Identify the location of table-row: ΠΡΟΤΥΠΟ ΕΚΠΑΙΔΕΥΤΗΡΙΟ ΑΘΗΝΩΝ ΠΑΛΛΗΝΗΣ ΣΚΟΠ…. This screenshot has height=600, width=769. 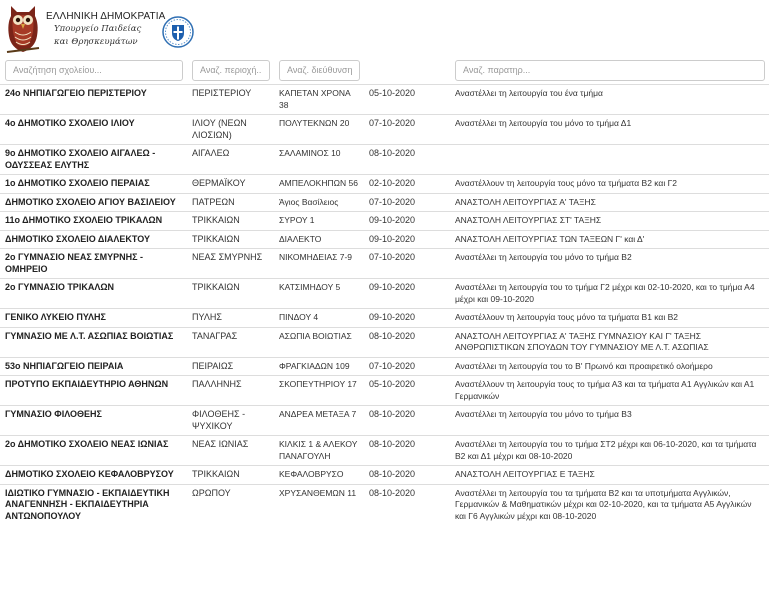
(384, 390).